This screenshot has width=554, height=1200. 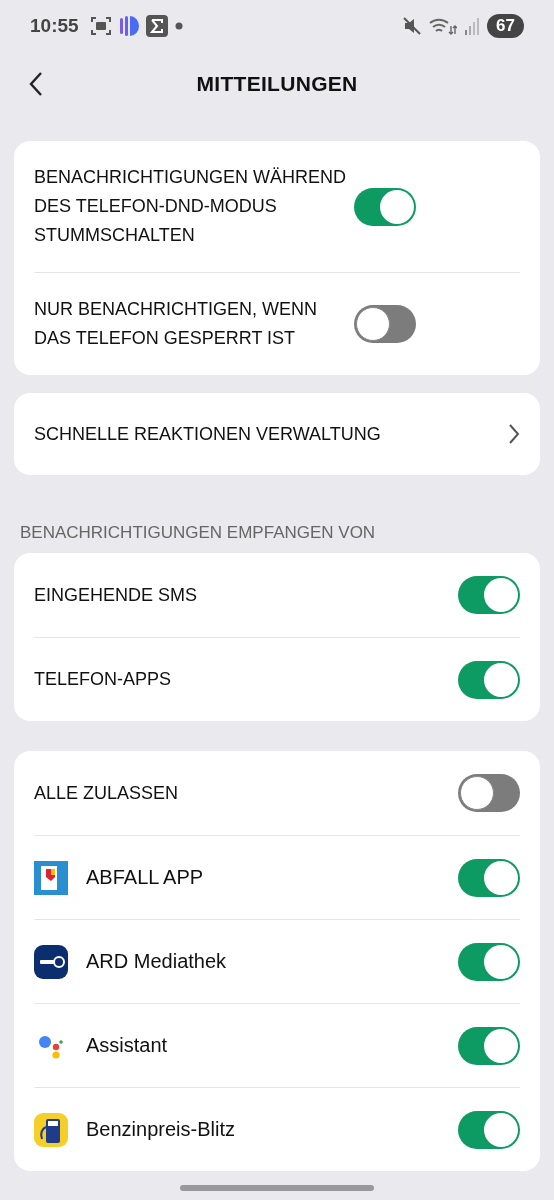 I want to click on dot-icon, so click(x=178, y=26).